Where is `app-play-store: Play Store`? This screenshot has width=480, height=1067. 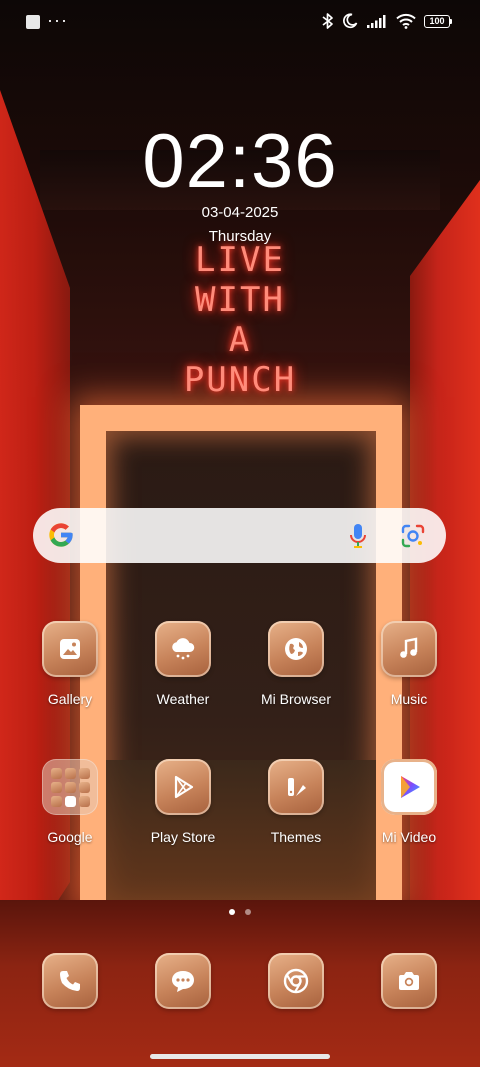 app-play-store: Play Store is located at coordinates (183, 802).